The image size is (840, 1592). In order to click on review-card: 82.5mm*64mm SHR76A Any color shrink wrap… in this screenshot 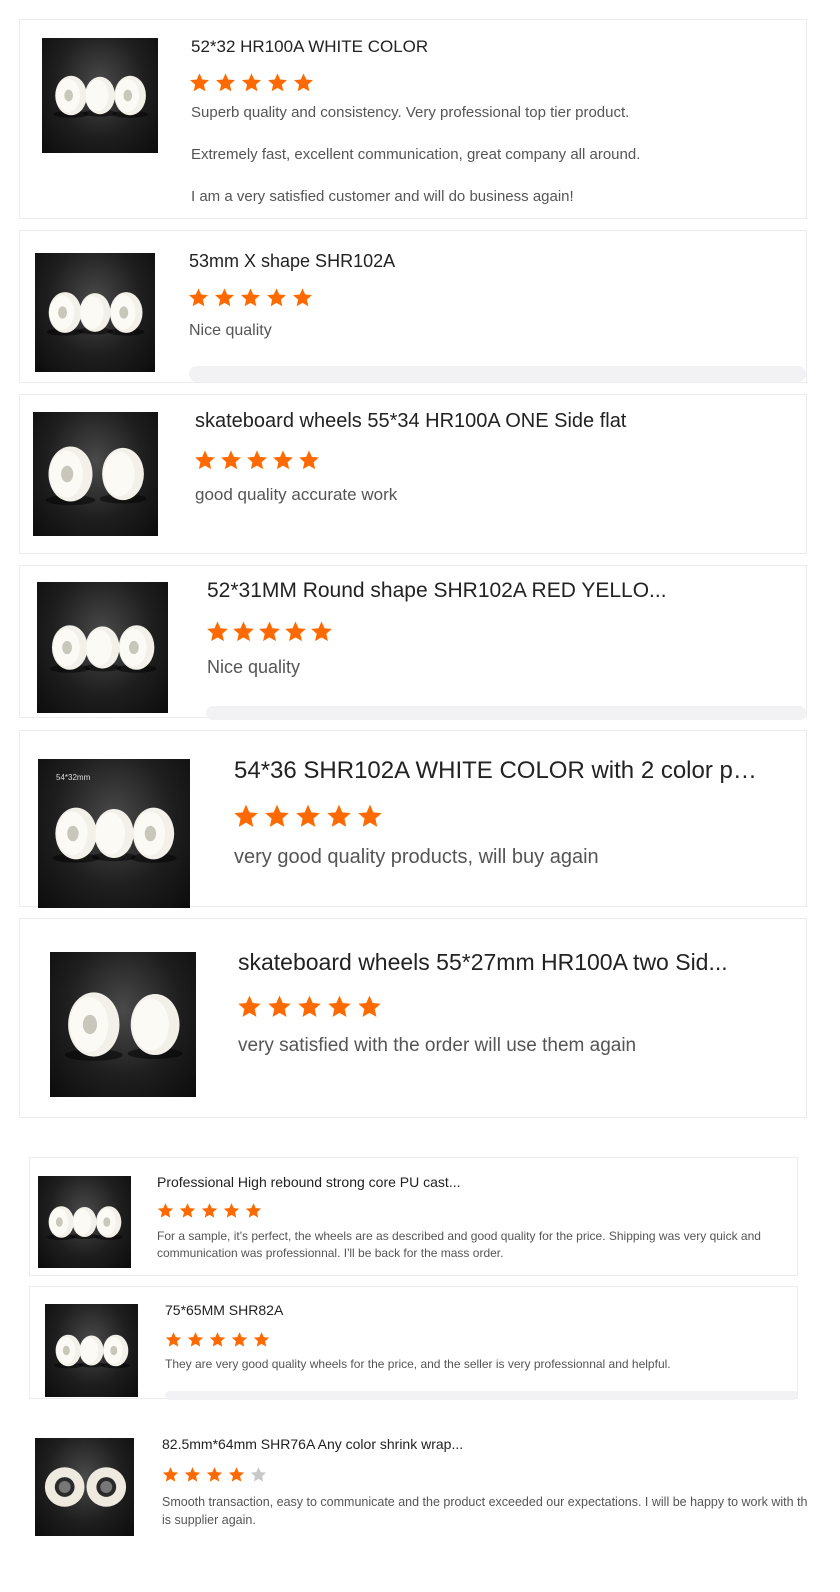, I will do `click(429, 1485)`.